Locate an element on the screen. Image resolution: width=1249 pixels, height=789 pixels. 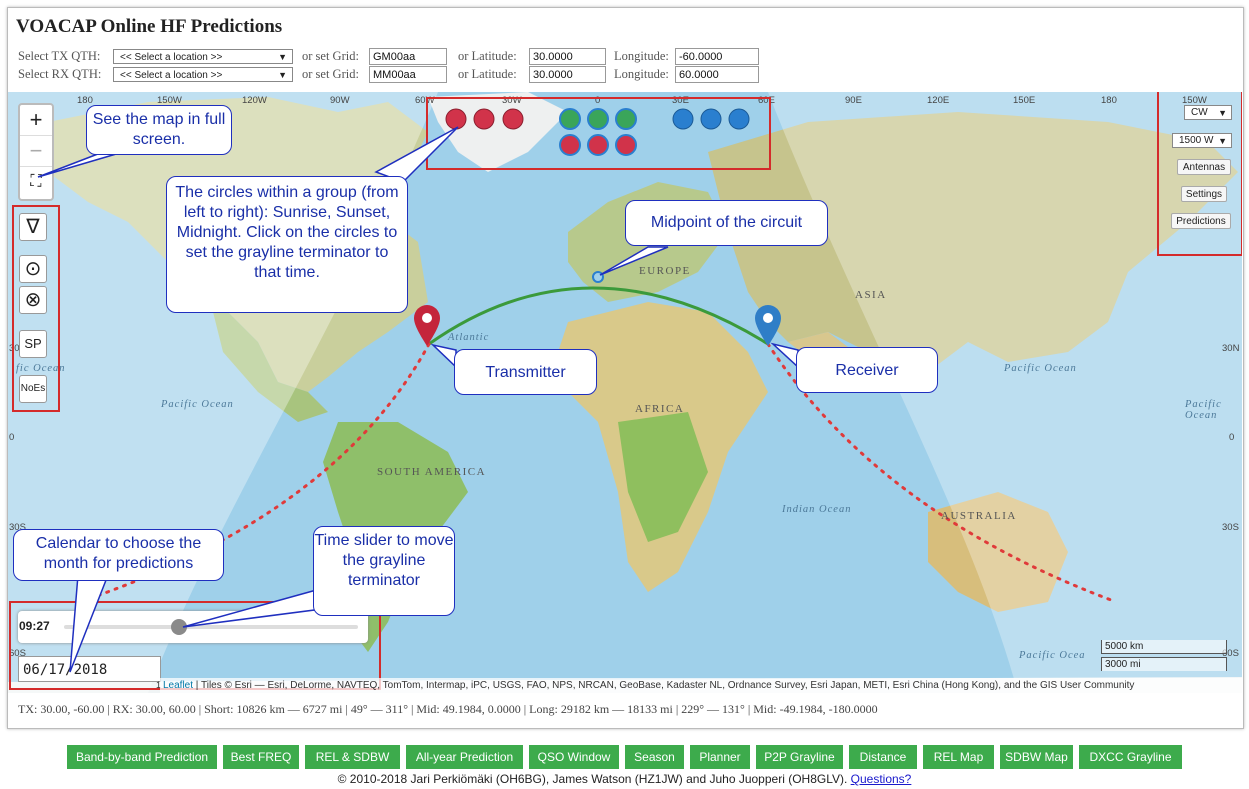
nav-p2p-grayline: P2P Grayline is located at coordinates (799, 757).